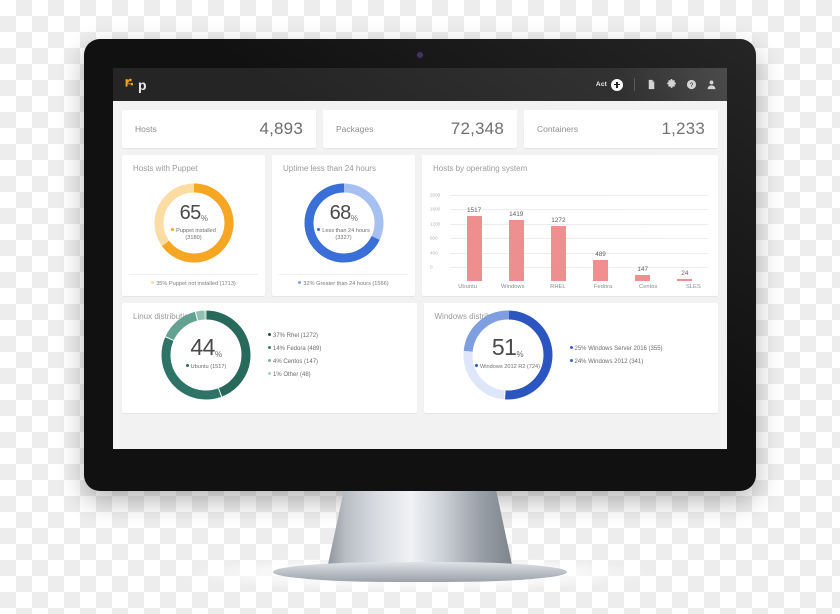 The width and height of the screenshot is (840, 614). I want to click on bar-column: 1517, so click(473, 238).